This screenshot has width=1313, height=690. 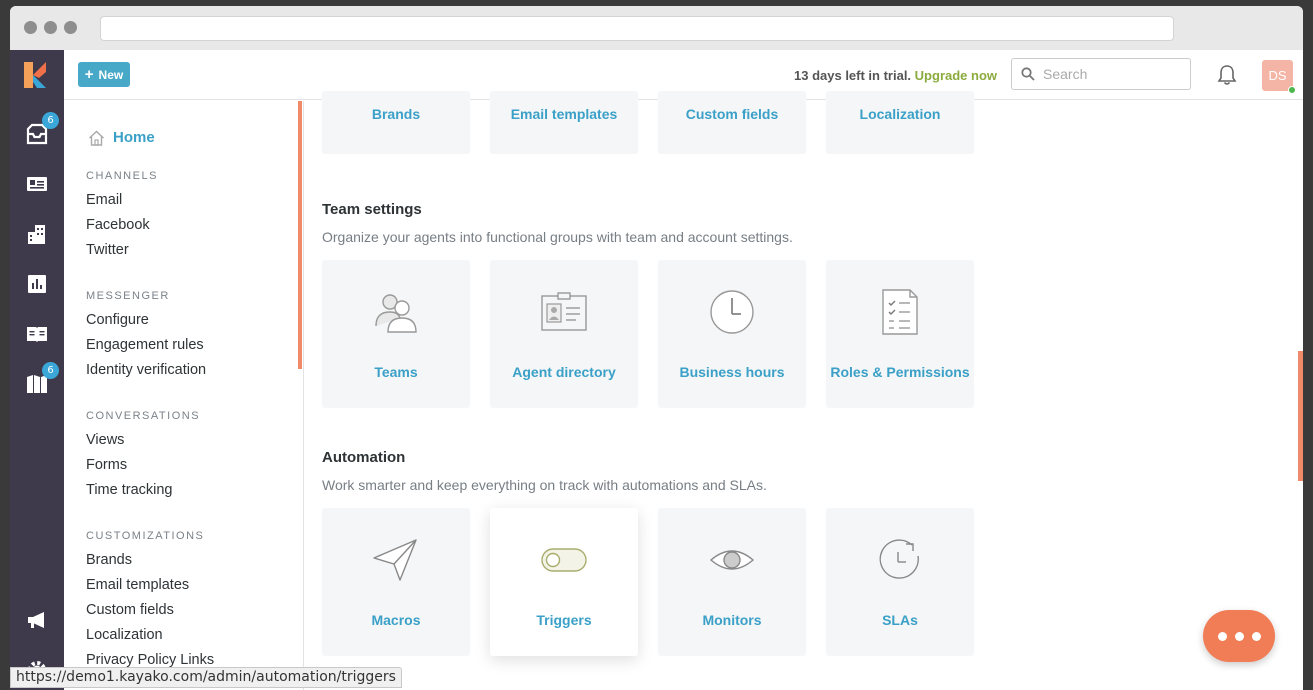 I want to click on sidebar-item-brands: Brands, so click(x=109, y=560).